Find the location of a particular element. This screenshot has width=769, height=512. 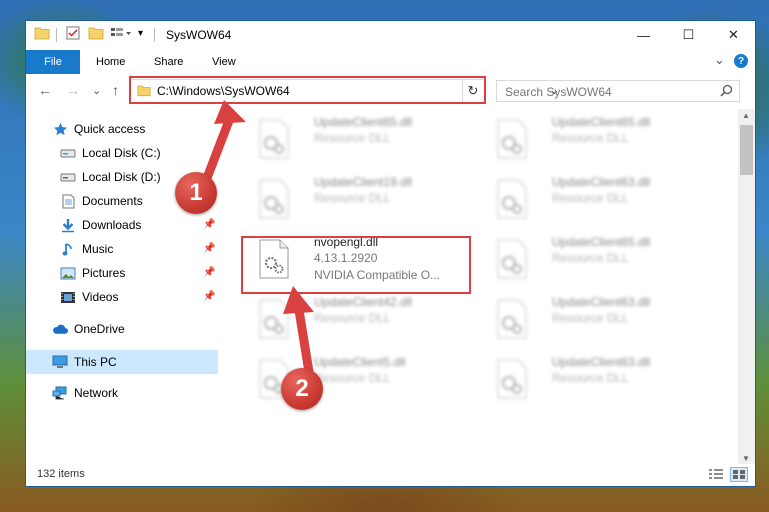

step-2-badge: 2 is located at coordinates (302, 389).